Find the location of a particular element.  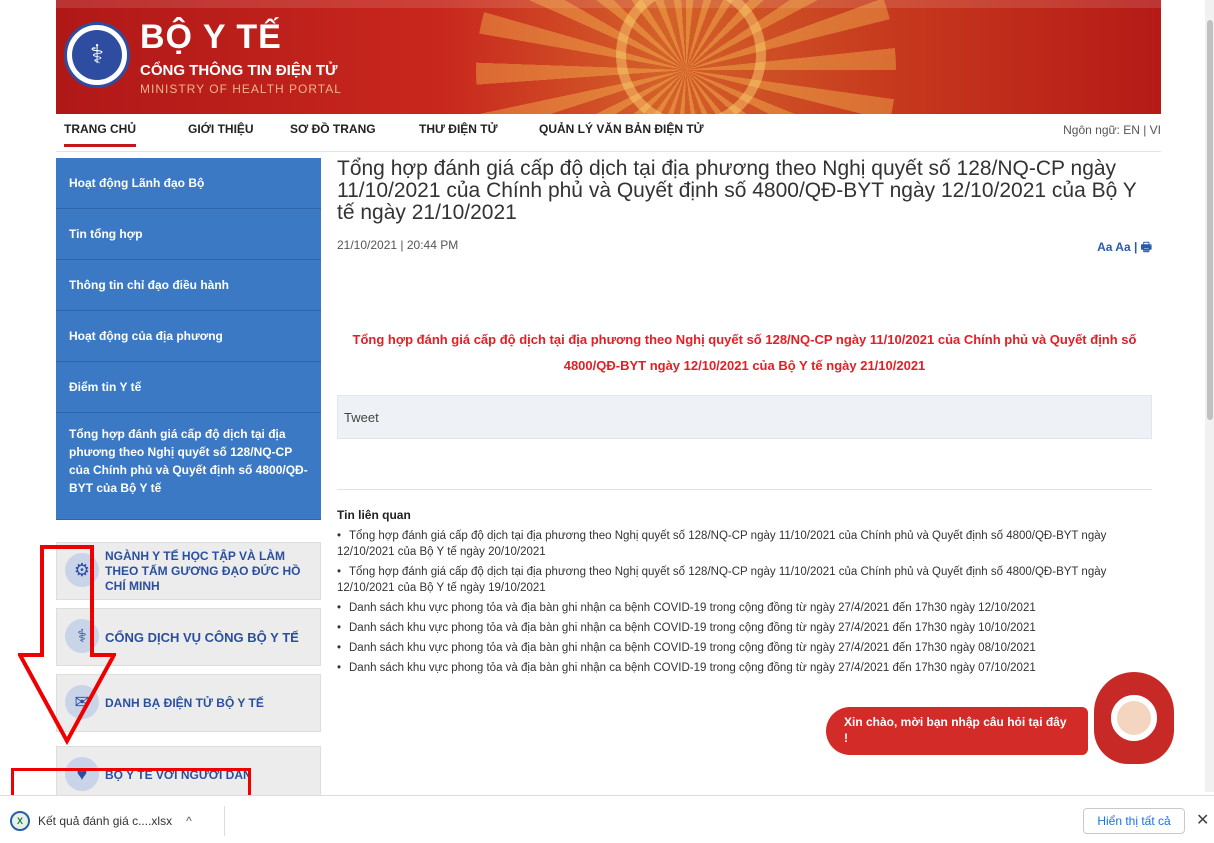

sidebar-item-local-activities: Hoạt động của địa phương is located at coordinates (188, 336).